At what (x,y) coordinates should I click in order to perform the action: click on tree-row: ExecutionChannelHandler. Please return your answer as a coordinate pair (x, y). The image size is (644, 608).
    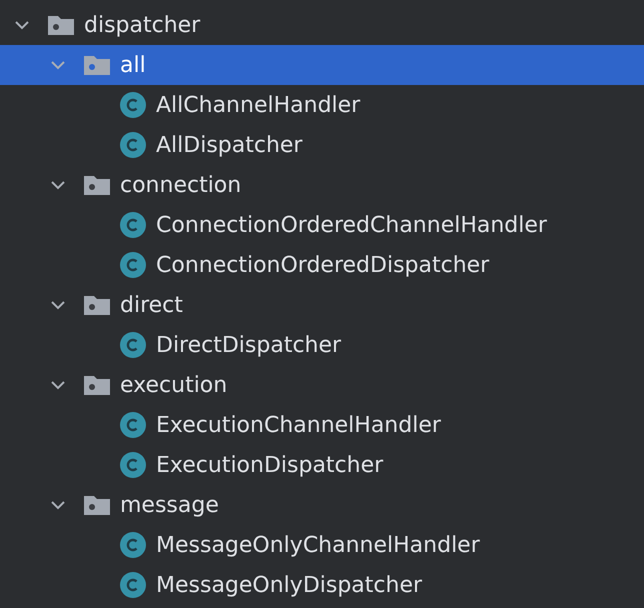
    Looking at the image, I should click on (322, 425).